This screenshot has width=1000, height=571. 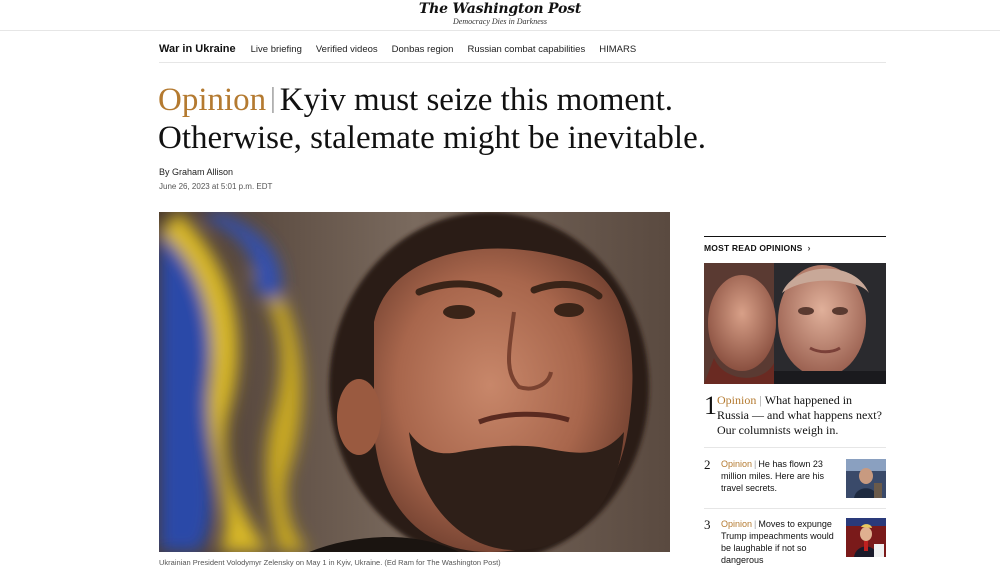 I want to click on most-read-lead-image, so click(x=795, y=323).